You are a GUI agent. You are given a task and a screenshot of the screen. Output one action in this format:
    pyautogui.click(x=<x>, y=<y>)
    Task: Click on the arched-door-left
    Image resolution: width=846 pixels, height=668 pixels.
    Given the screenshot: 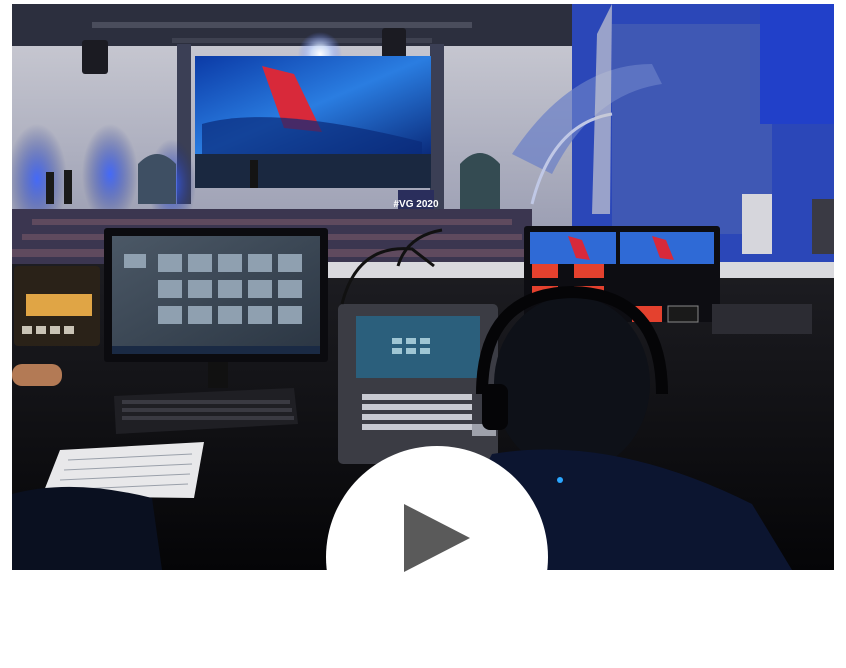 What is the action you would take?
    pyautogui.click(x=157, y=179)
    